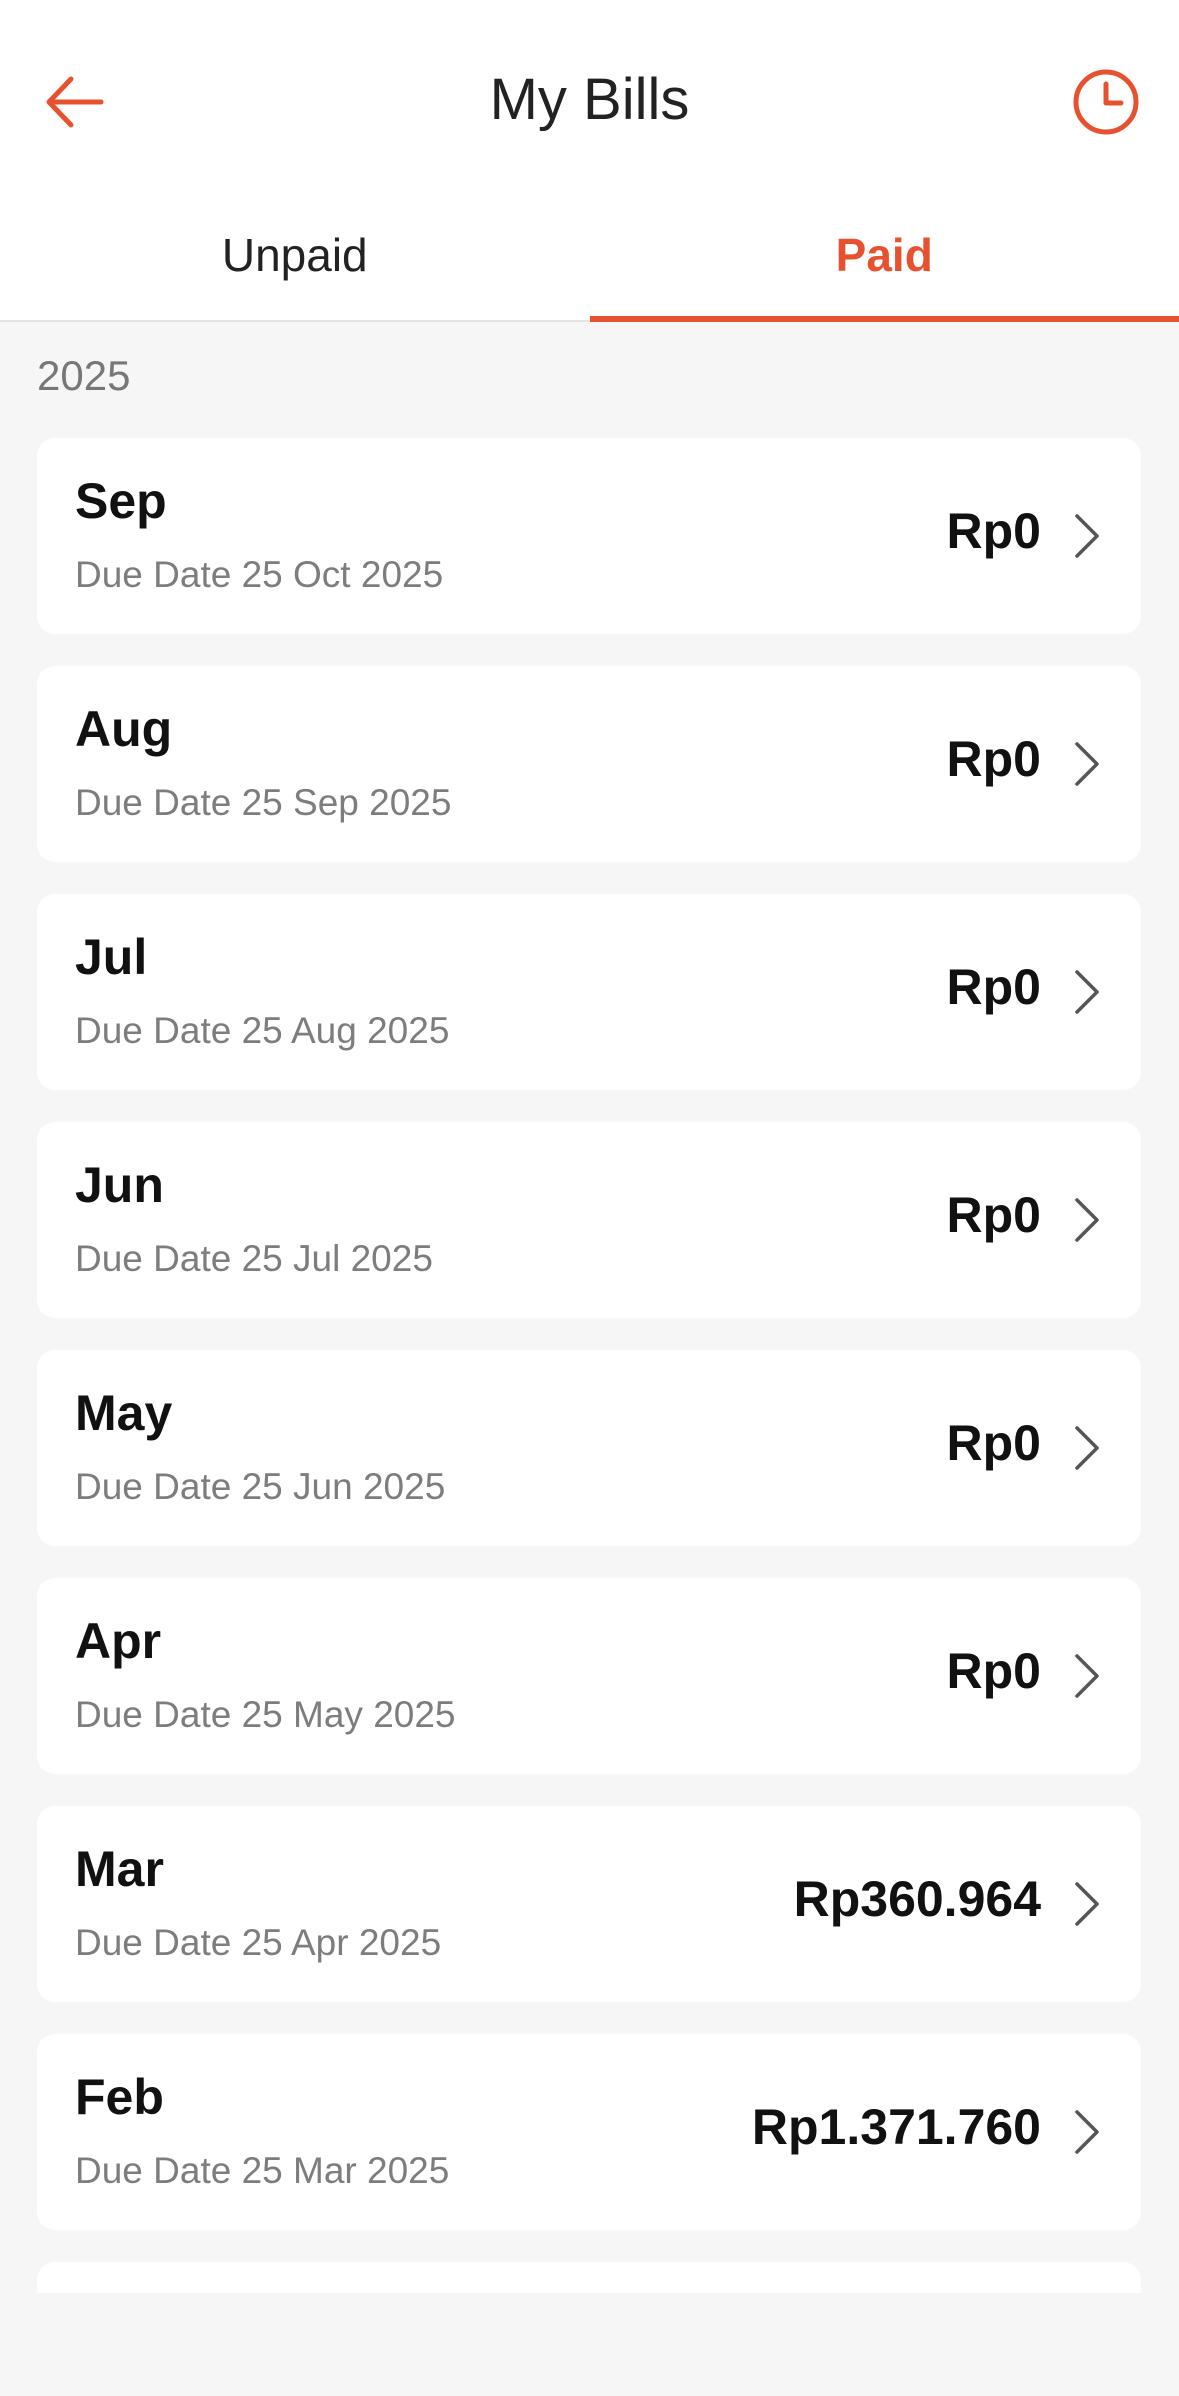 This screenshot has height=2396, width=1179. Describe the element at coordinates (589, 2344) in the screenshot. I see `bottom-spacer` at that location.